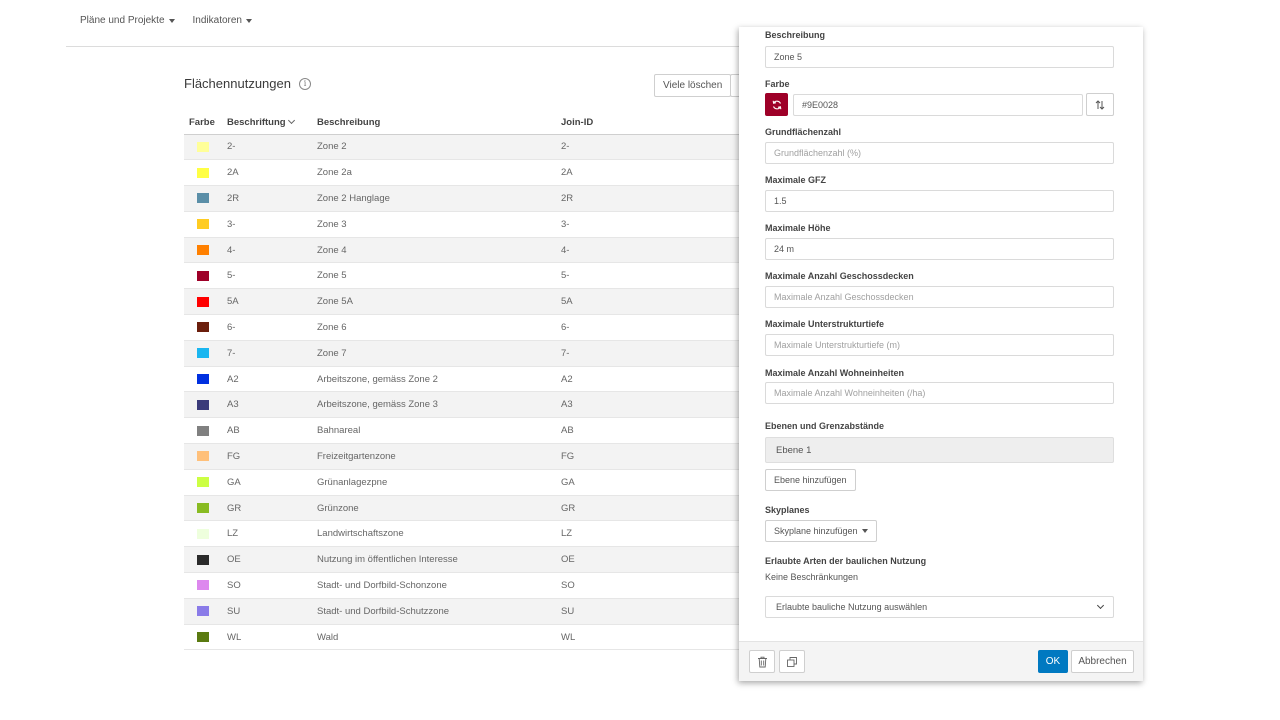 The height and width of the screenshot is (720, 1280). Describe the element at coordinates (825, 426) in the screenshot. I see `ebenen-label: Ebenen und Grenzabstände` at that location.